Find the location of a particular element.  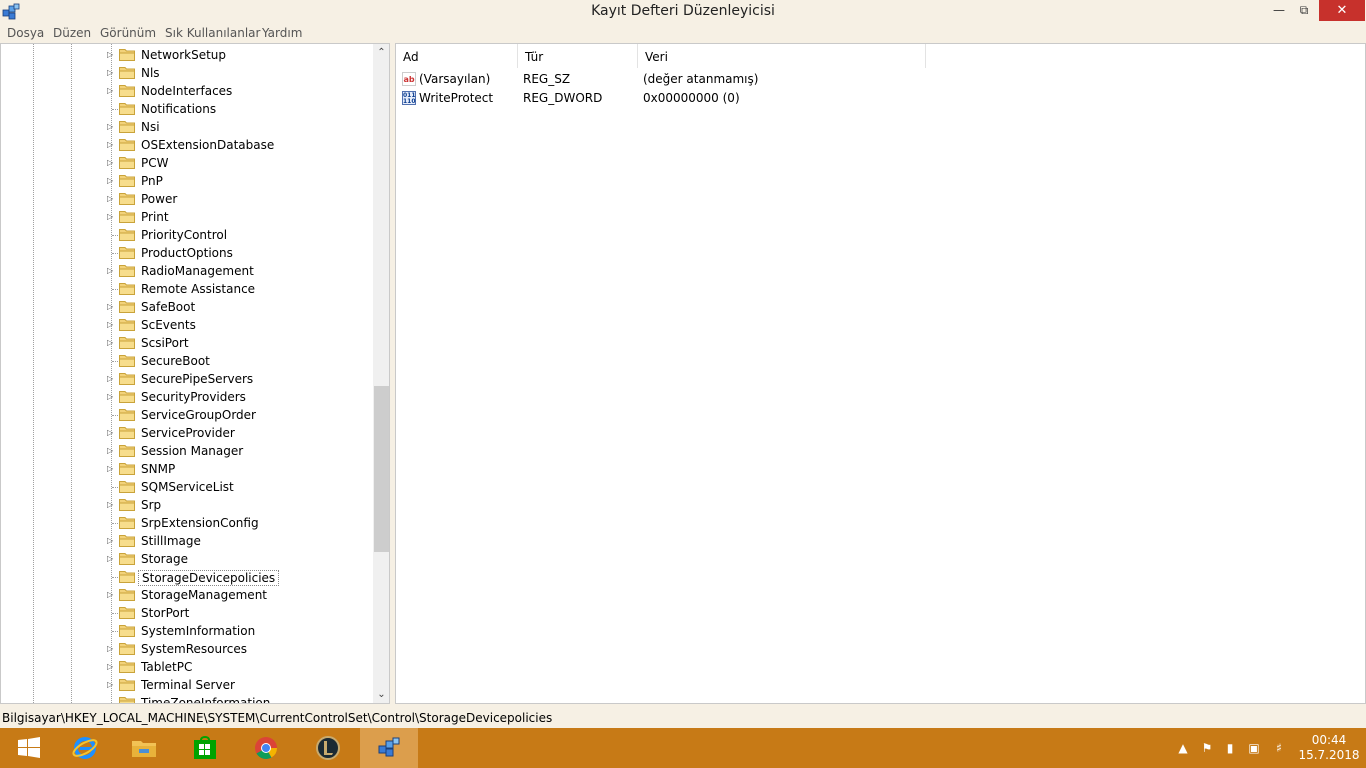

tree-item-securepipeservers: ▷ SecurePipeServers is located at coordinates (187, 379).